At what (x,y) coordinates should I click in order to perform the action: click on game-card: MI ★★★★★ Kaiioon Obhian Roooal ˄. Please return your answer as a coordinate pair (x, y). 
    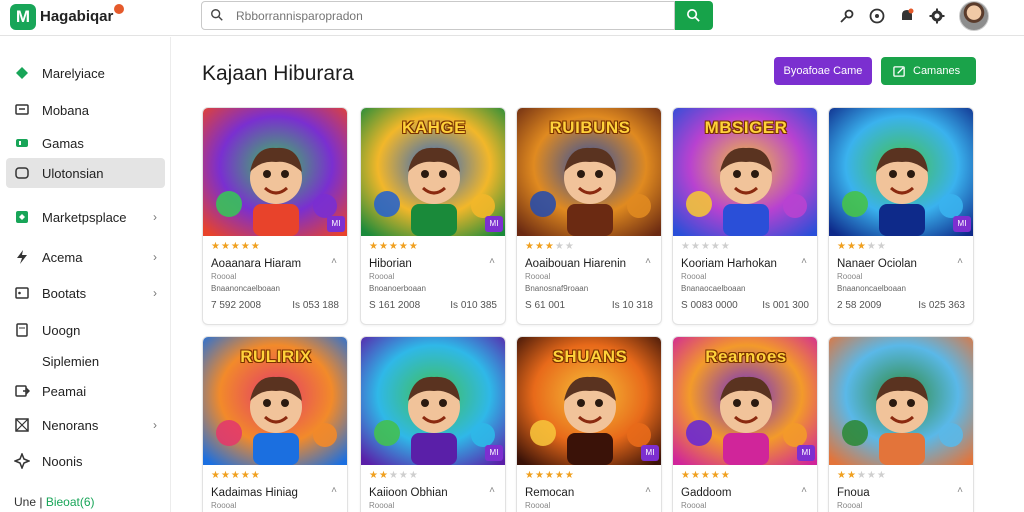
    Looking at the image, I should click on (433, 424).